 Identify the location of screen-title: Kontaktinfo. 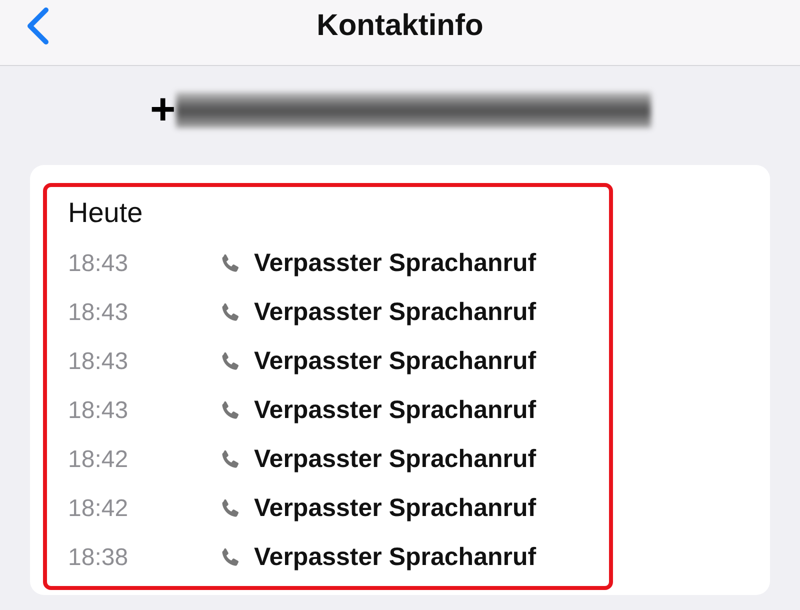
(400, 25).